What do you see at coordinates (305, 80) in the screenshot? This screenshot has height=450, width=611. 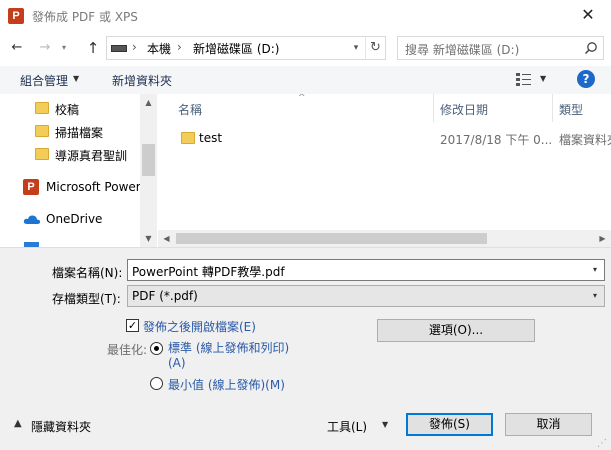 I see `command-bar: 組合管理 ▼ 新增資料夾 ▼ ?` at bounding box center [305, 80].